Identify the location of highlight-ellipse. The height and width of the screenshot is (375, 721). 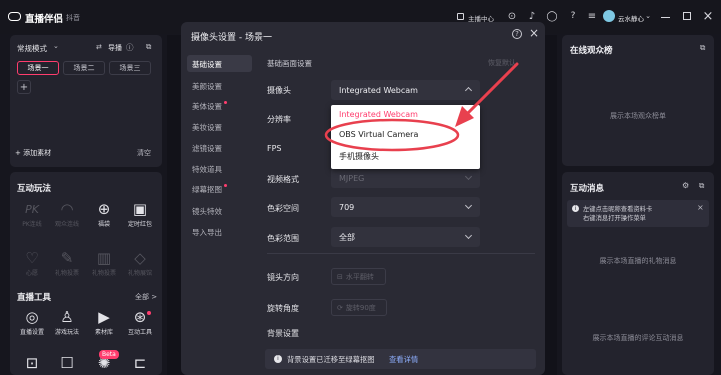
(392, 135).